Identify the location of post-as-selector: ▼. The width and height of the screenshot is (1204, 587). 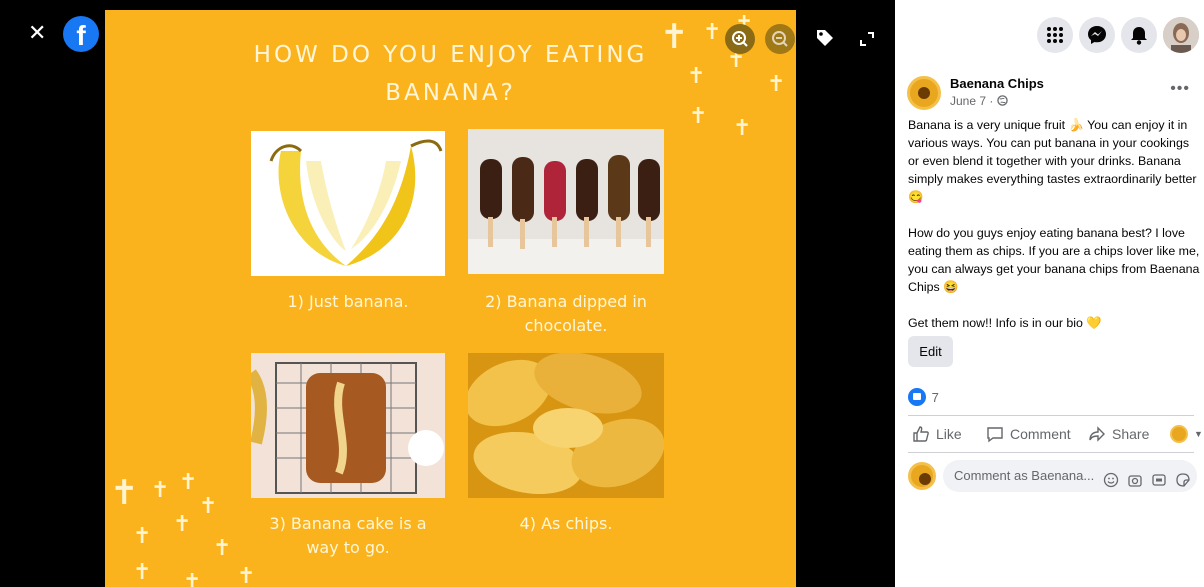
(1186, 434).